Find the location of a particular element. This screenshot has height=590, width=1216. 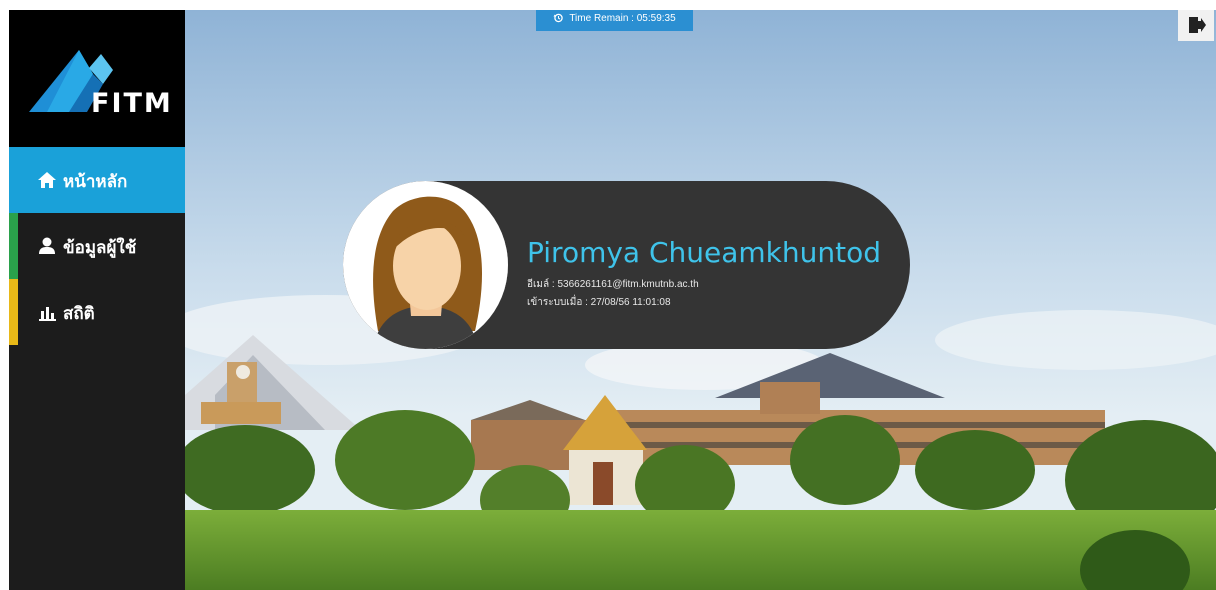

sidebar: FITM หน้าหลัก ข้อมูลผู้ใช้ สถิติ is located at coordinates (97, 300).